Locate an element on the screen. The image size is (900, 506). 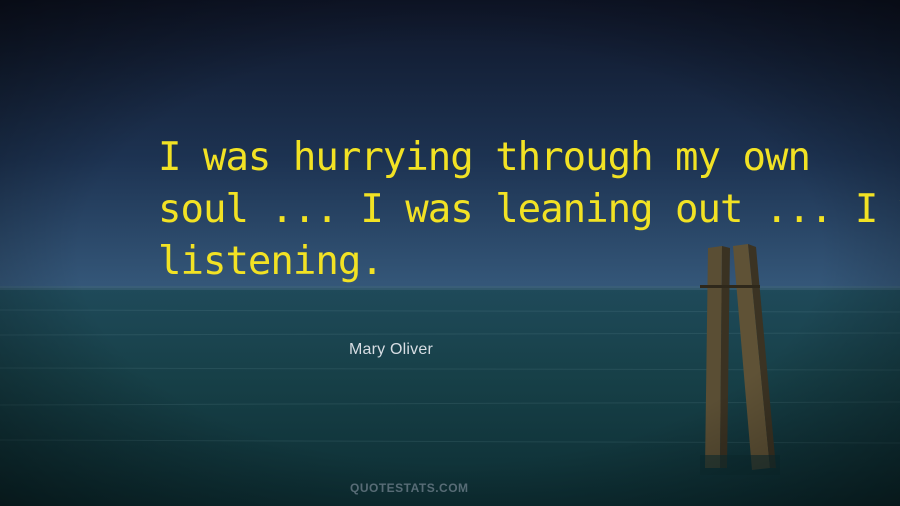
quote-line: I was hurrying through my own is located at coordinates (484, 157).